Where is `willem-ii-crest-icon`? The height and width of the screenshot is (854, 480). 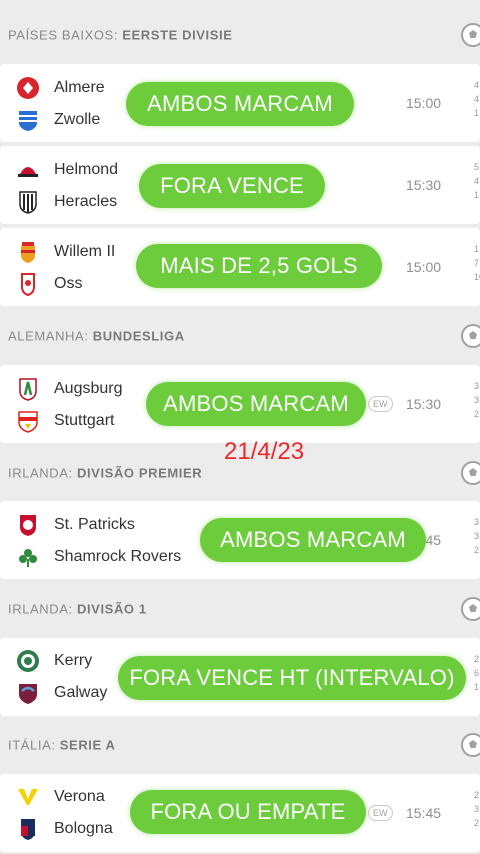 willem-ii-crest-icon is located at coordinates (28, 252).